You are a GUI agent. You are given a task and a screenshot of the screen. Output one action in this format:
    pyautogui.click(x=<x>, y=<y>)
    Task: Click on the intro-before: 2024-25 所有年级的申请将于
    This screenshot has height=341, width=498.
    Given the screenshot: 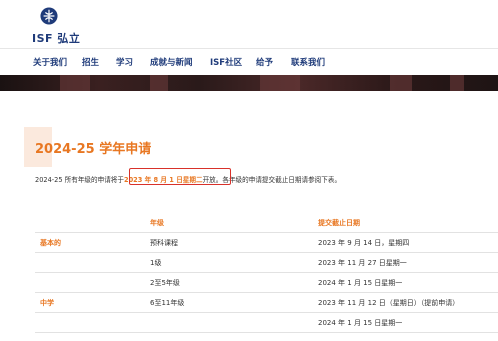 What is the action you would take?
    pyautogui.click(x=79, y=180)
    